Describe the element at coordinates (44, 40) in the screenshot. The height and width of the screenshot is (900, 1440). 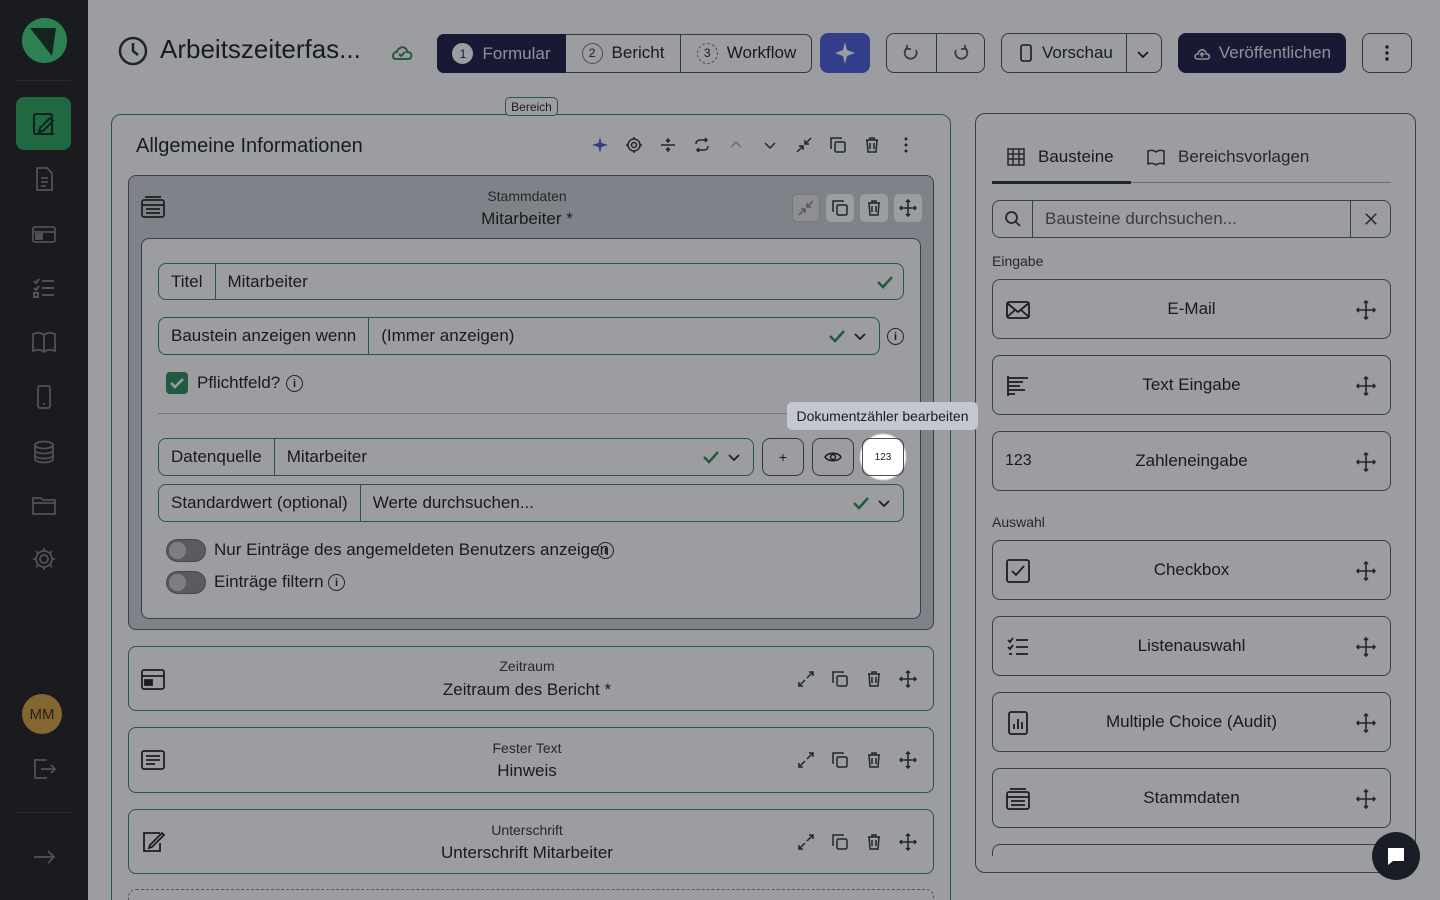
I see `app-logo` at that location.